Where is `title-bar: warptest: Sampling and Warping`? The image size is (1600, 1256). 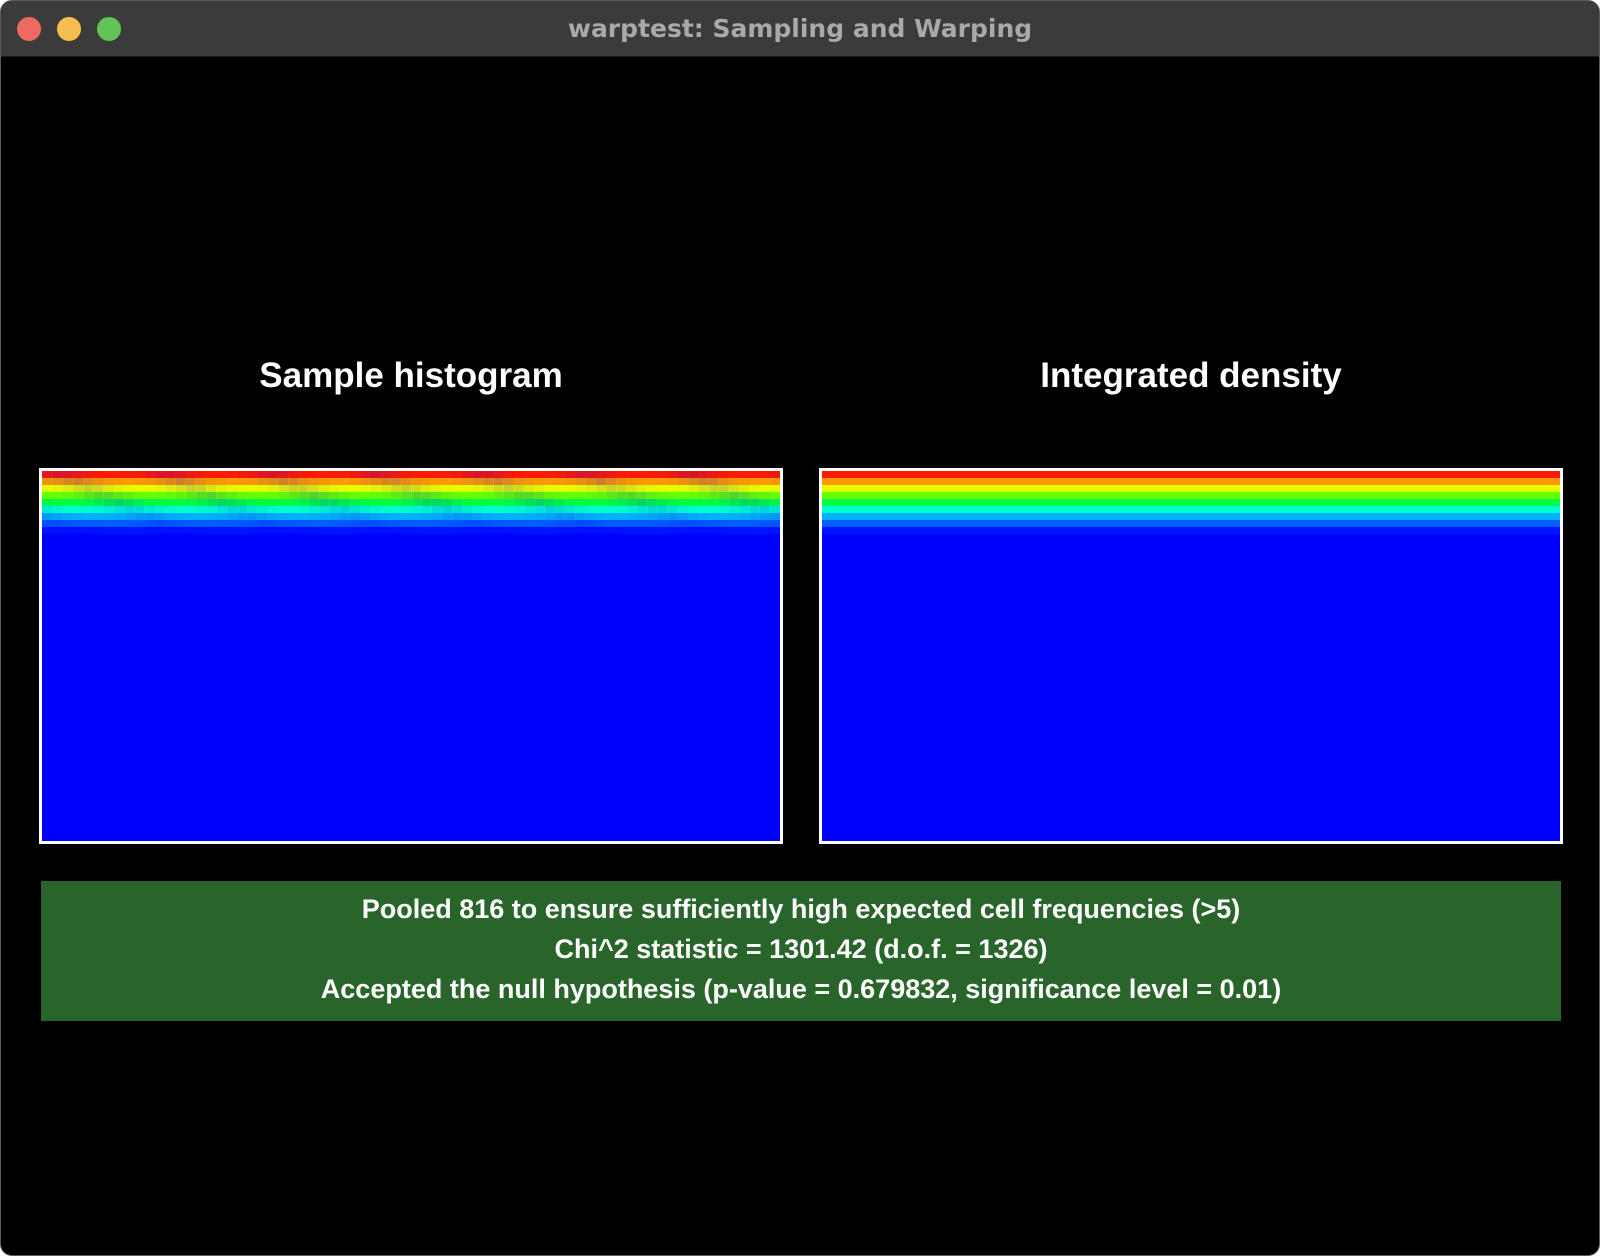
title-bar: warptest: Sampling and Warping is located at coordinates (800, 29).